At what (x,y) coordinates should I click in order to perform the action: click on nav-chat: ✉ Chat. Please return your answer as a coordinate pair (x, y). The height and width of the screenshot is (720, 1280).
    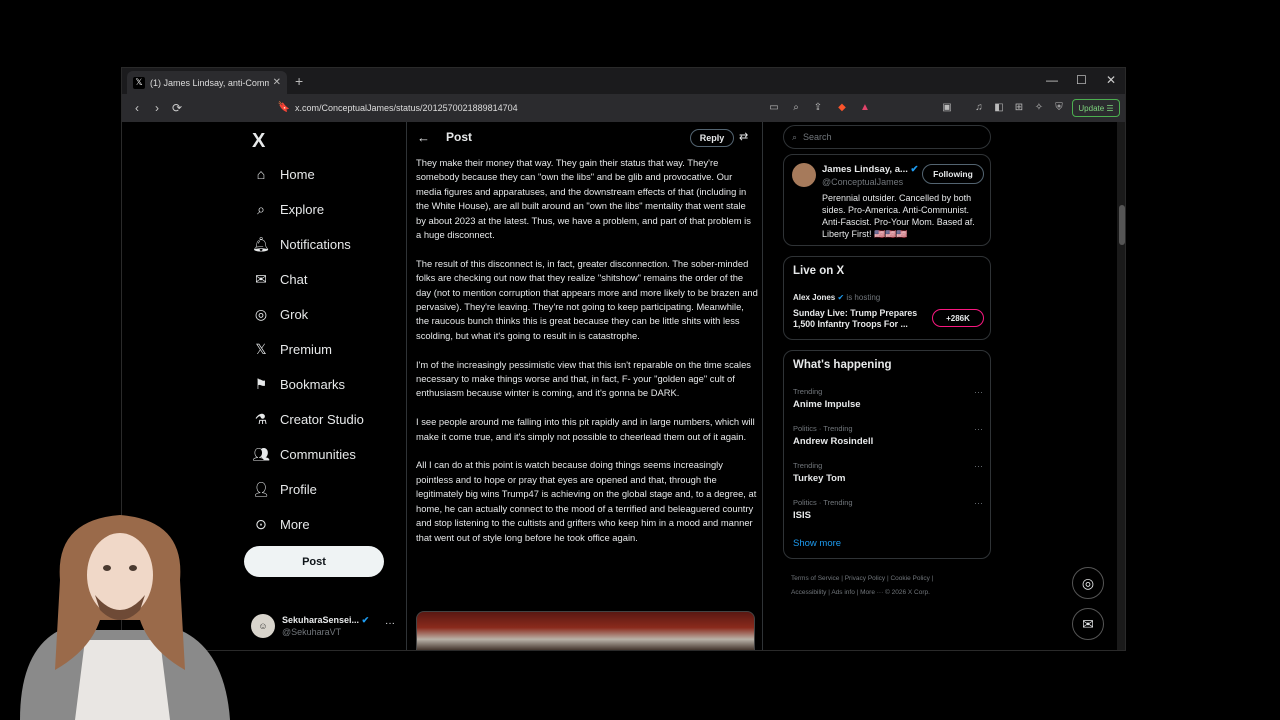
    Looking at the image, I should click on (279, 279).